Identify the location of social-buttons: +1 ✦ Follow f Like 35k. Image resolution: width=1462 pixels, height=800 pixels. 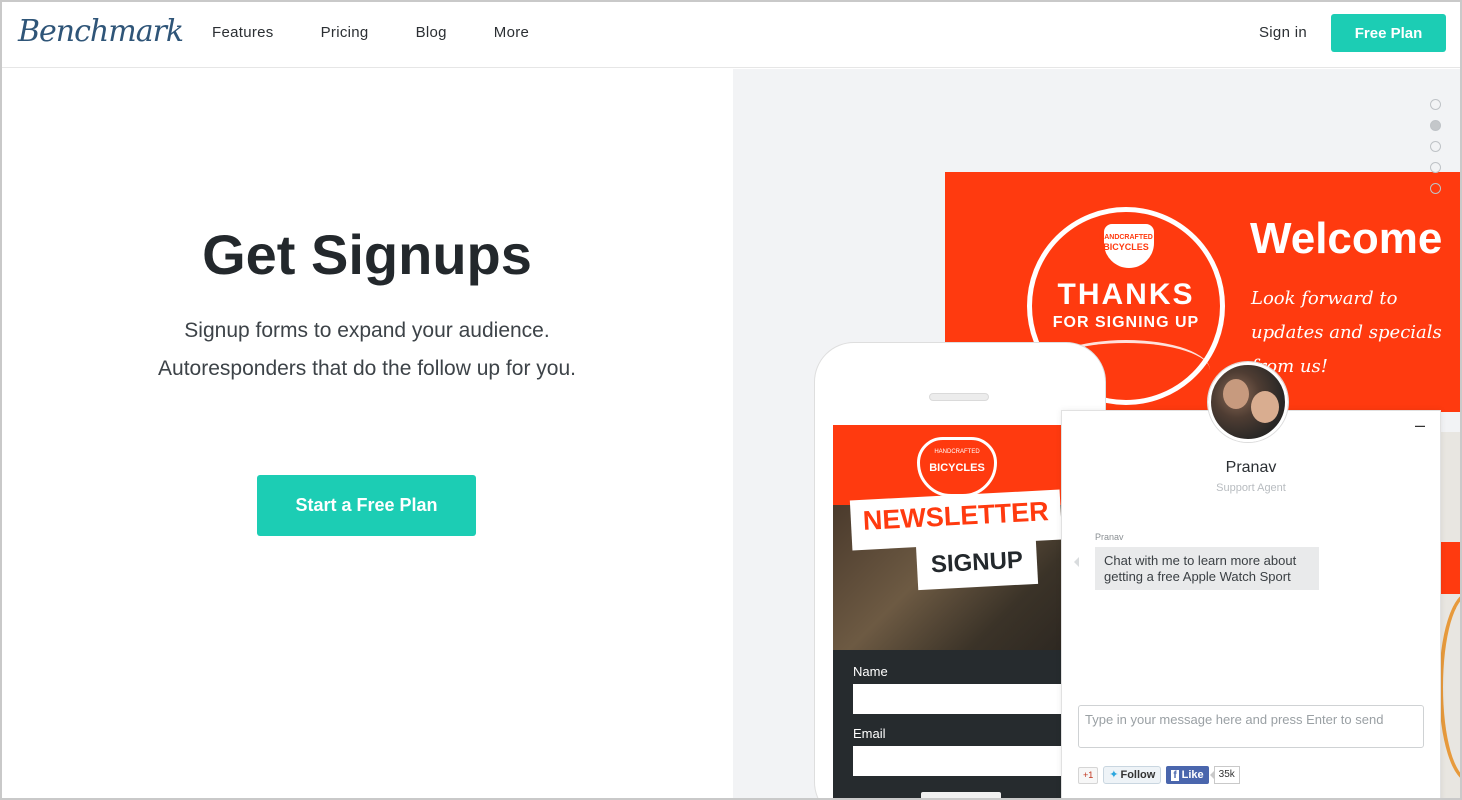
(1159, 775).